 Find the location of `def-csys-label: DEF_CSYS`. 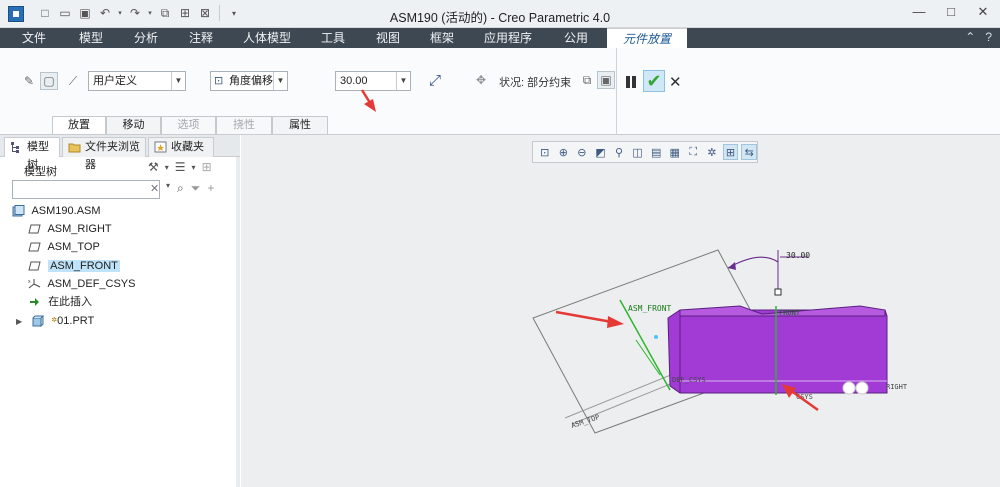

def-csys-label: DEF_CSYS is located at coordinates (689, 380).